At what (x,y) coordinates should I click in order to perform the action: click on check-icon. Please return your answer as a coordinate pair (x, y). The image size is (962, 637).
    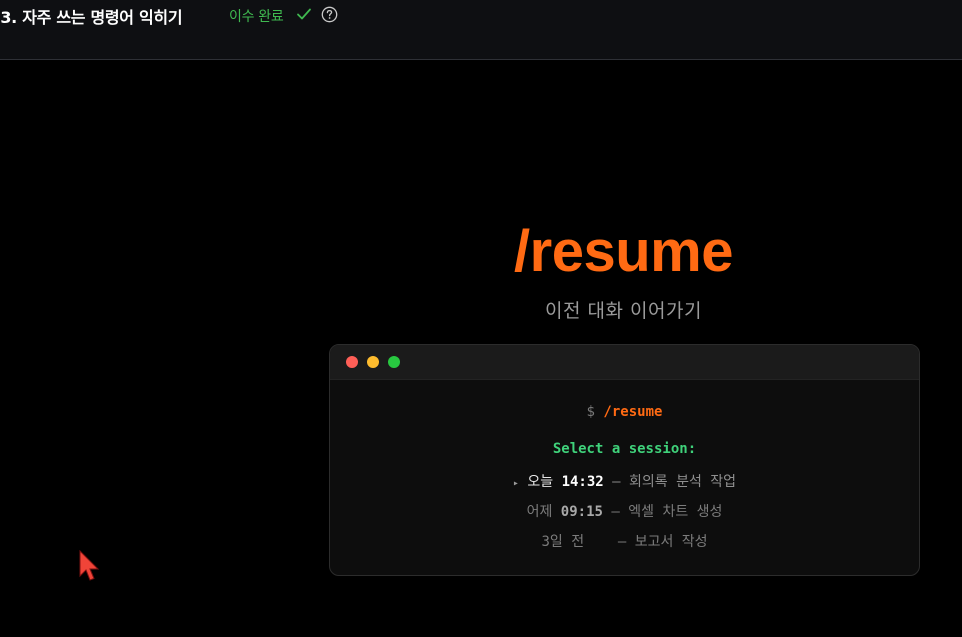
    Looking at the image, I should click on (304, 14).